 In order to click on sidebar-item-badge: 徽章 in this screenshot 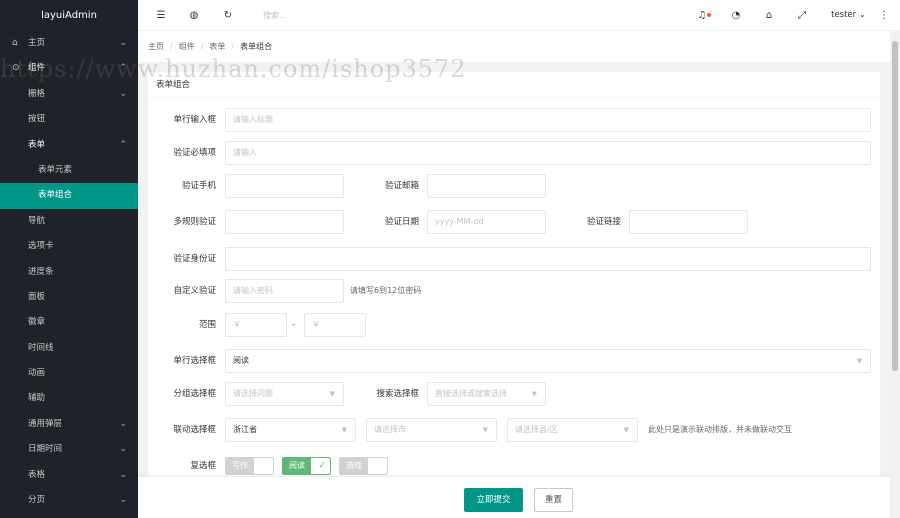, I will do `click(69, 322)`.